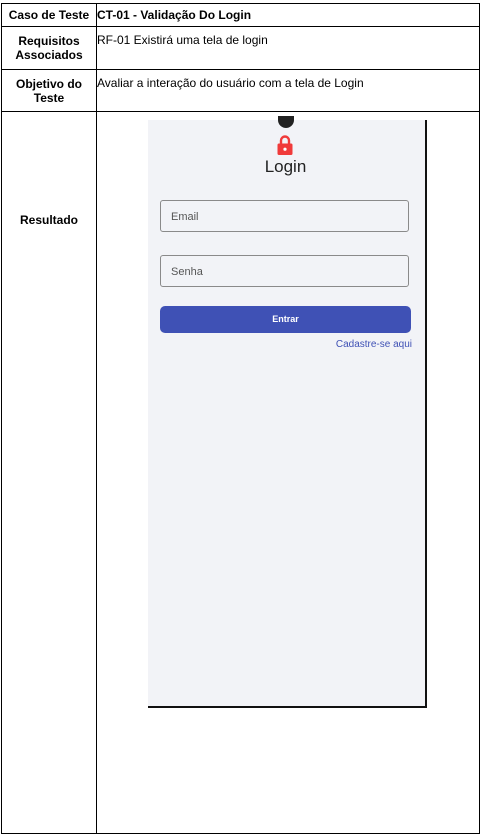 Image resolution: width=482 pixels, height=834 pixels. Describe the element at coordinates (49, 90) in the screenshot. I see `objetivo-label: Objetivo do Teste` at that location.